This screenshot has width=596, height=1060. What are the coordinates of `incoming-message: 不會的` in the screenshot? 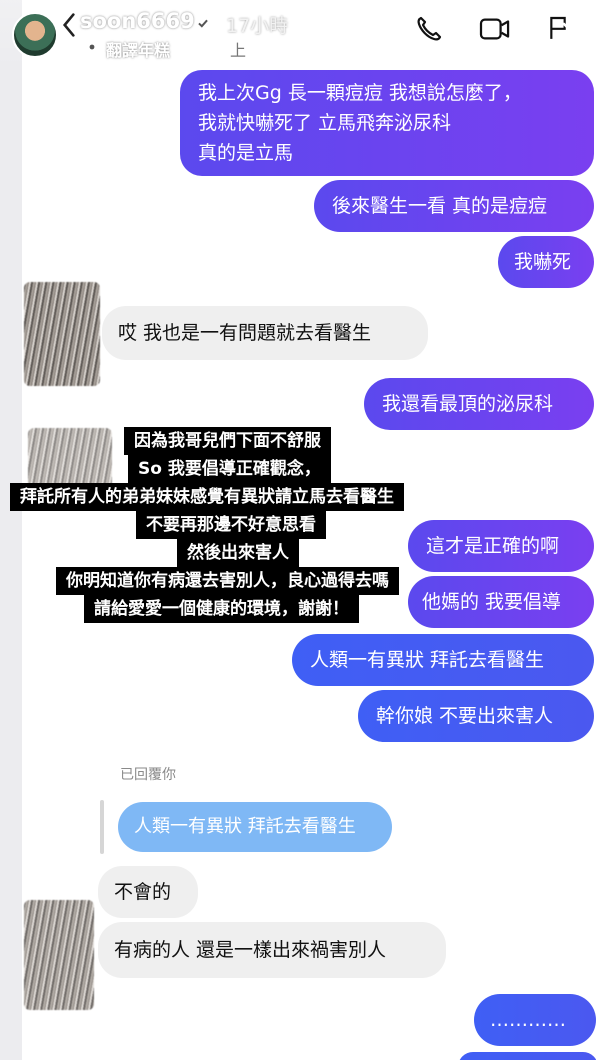 It's located at (148, 892).